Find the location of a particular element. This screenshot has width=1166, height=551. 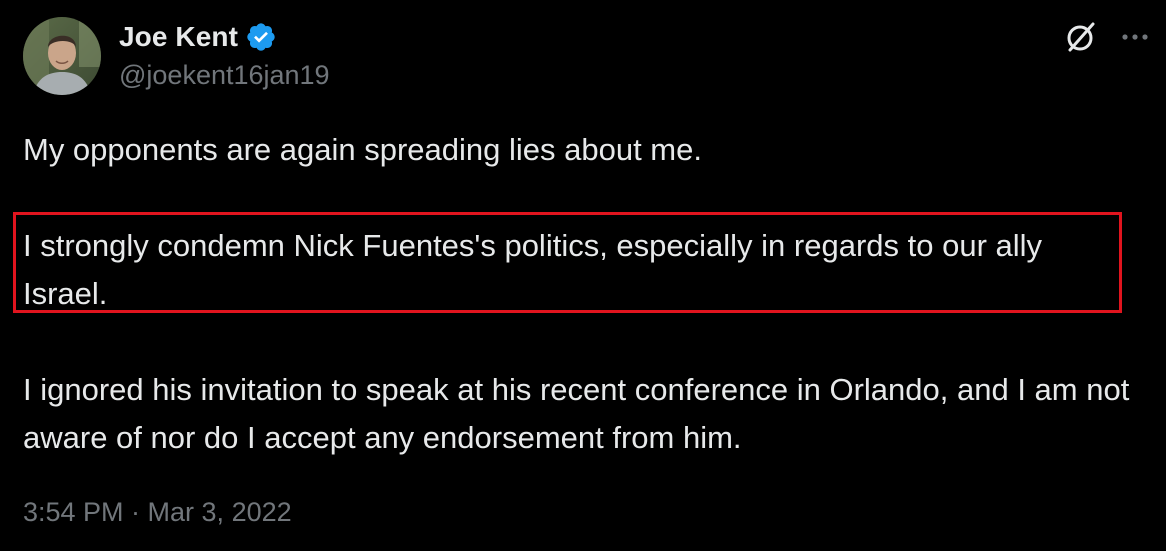

more-options-icon is located at coordinates (1135, 37).